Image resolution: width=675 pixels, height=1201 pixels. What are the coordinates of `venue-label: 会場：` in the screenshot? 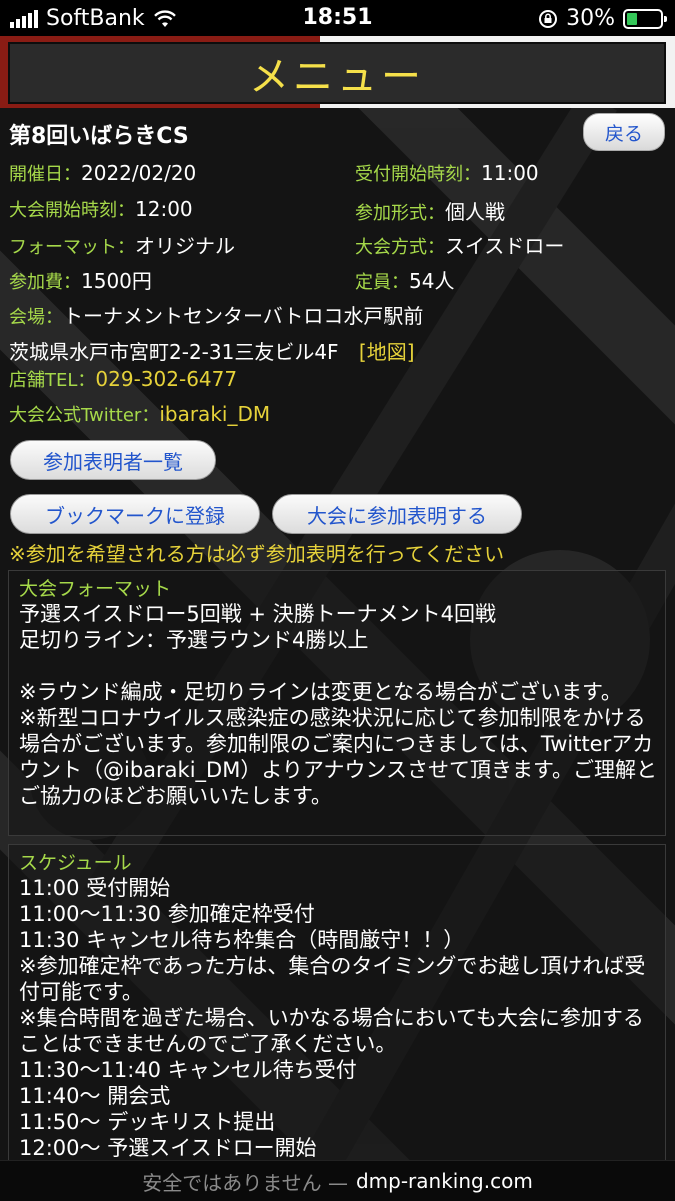 It's located at (36, 317).